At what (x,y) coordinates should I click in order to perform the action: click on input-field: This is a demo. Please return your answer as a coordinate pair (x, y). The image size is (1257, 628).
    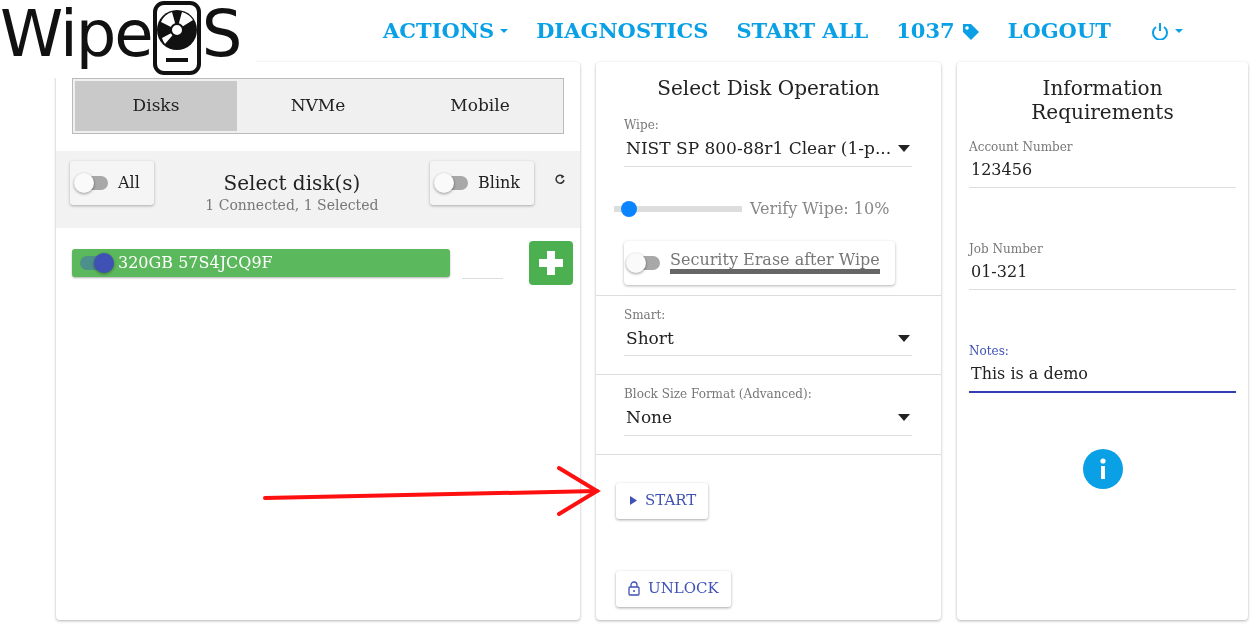
    Looking at the image, I should click on (1102, 376).